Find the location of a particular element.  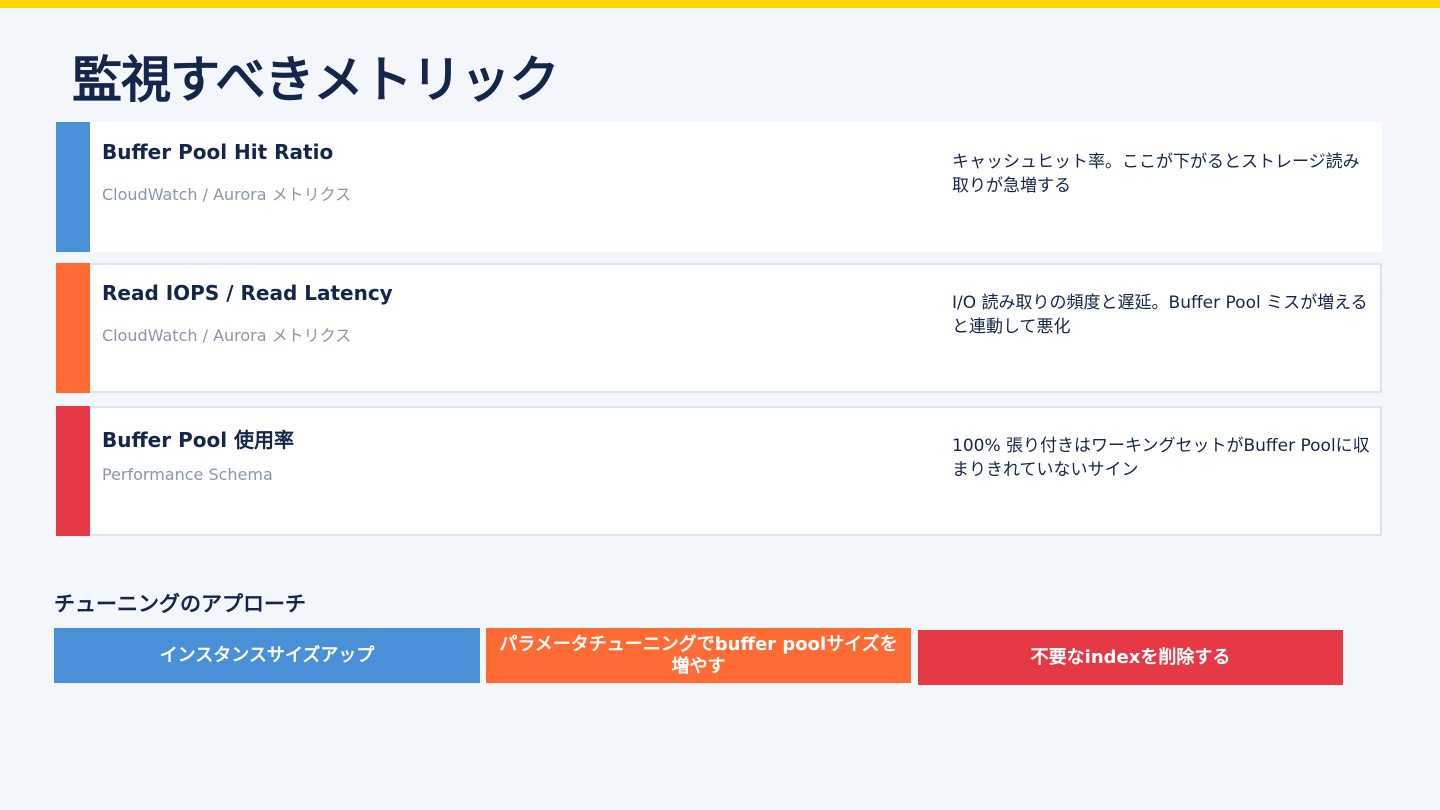

approach-parameter-tuning: パラメータチューニングでbuffer poolサイズを増やす is located at coordinates (698, 655).